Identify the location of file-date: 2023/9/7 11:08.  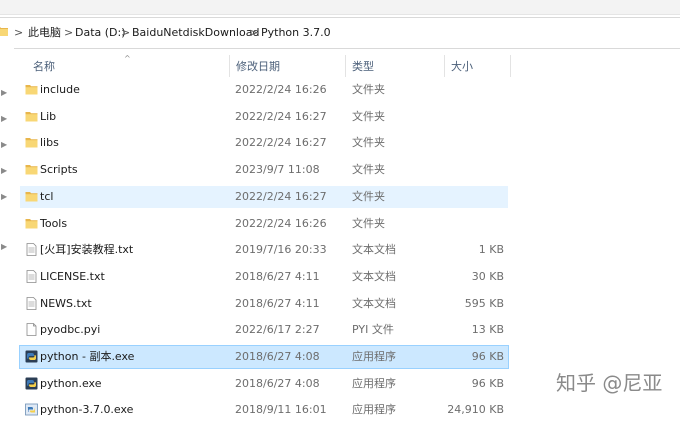
(277, 170).